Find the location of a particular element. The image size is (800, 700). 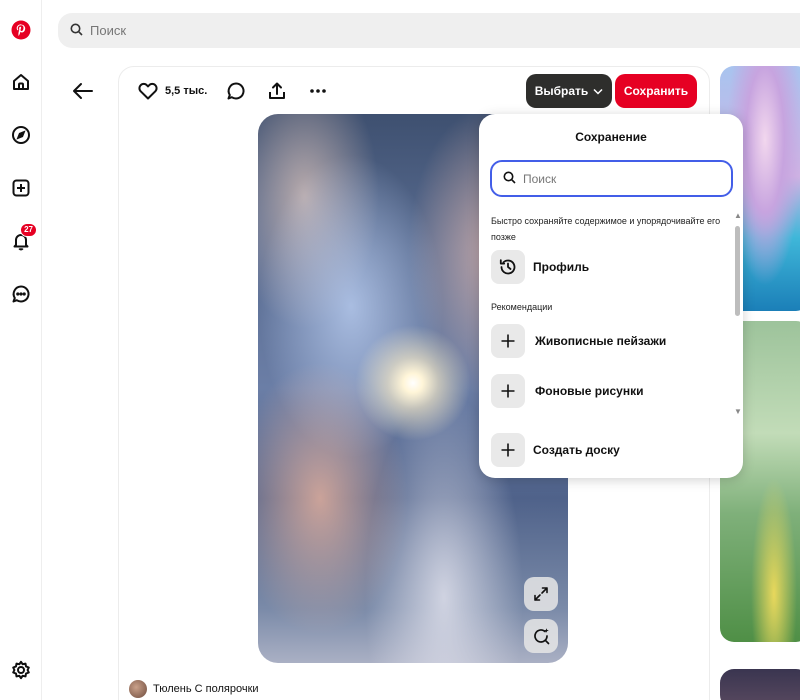

settings-icon is located at coordinates (21, 670).